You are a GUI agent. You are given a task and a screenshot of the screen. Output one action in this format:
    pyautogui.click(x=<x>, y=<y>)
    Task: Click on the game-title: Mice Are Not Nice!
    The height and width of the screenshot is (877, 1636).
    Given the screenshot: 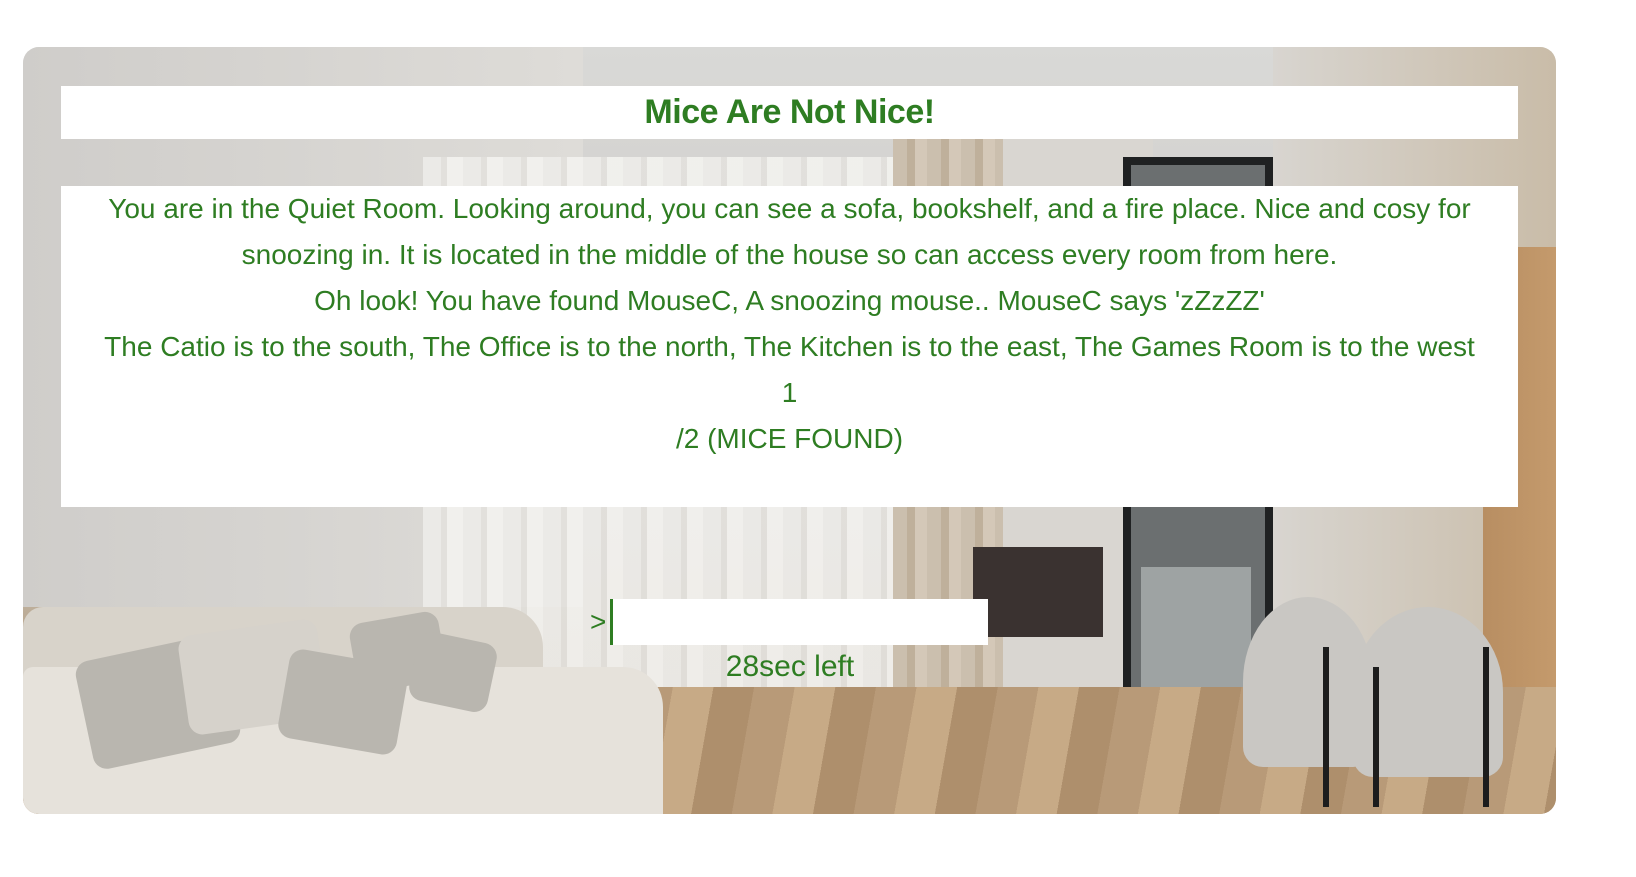 What is the action you would take?
    pyautogui.click(x=789, y=112)
    